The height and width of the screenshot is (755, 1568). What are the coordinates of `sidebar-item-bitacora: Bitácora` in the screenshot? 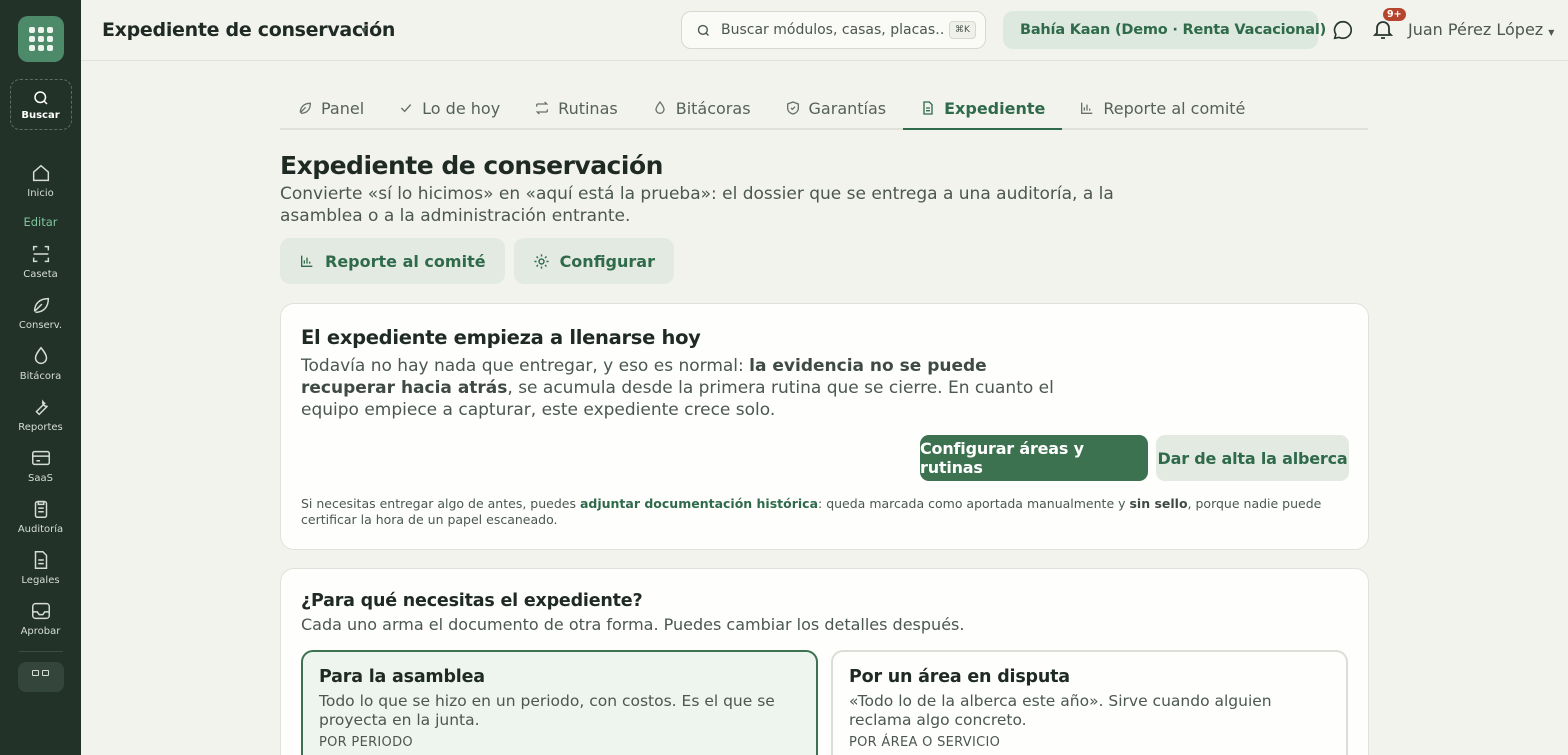 It's located at (40, 363).